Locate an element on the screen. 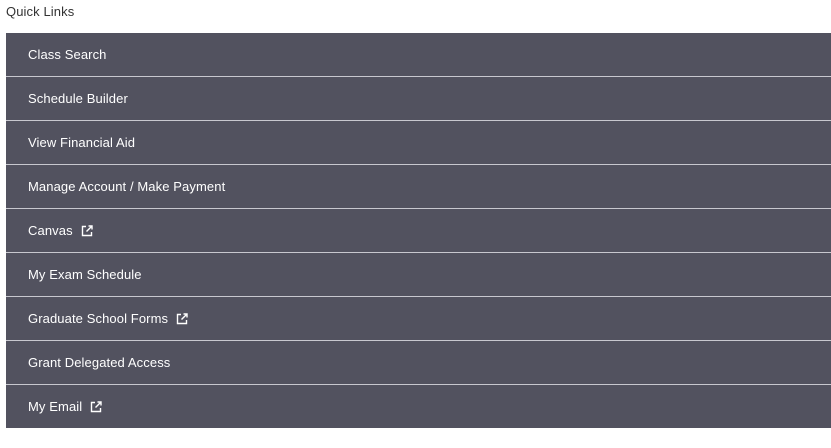 This screenshot has height=448, width=831. quick-link-my-exam-schedule: My Exam Schedule is located at coordinates (418, 275).